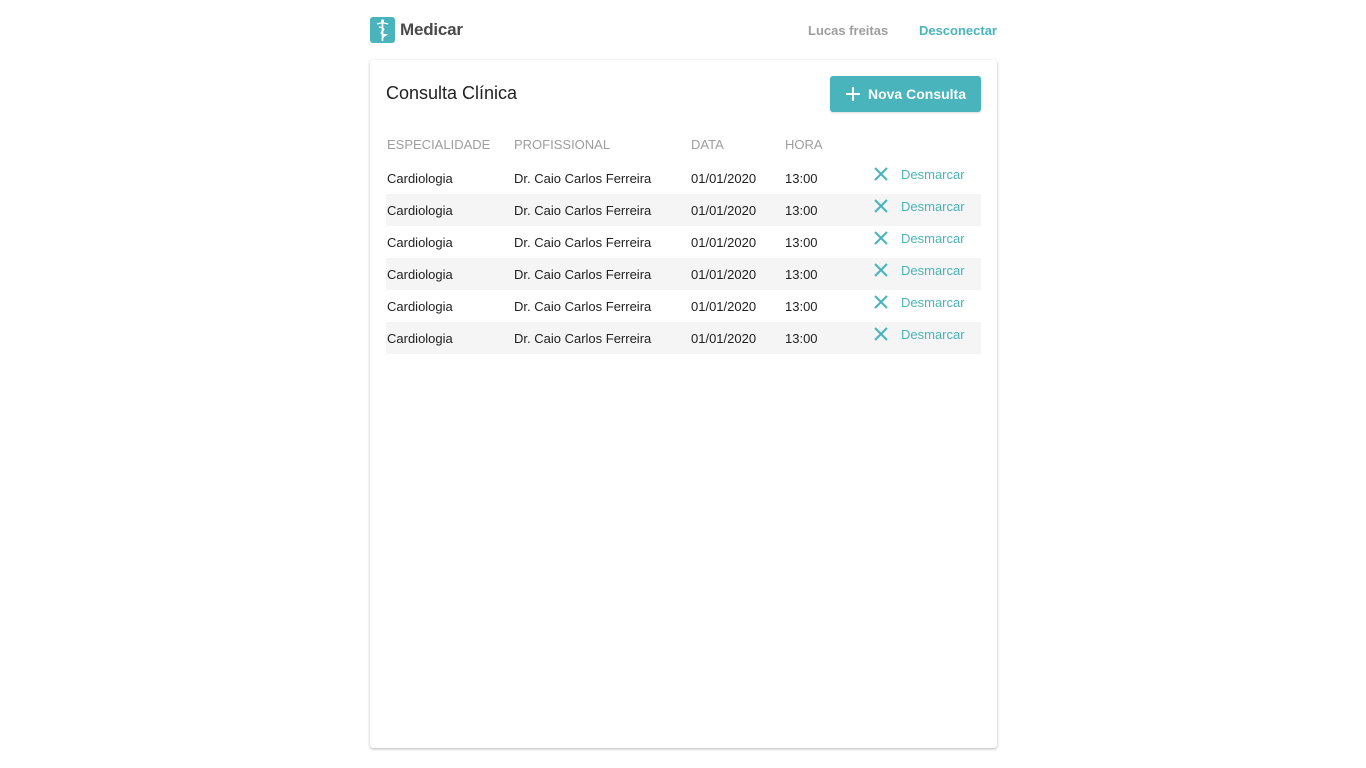 This screenshot has height=768, width=1366. Describe the element at coordinates (439, 144) in the screenshot. I see `column-header-especialidade: ESPECIALIDADE` at that location.